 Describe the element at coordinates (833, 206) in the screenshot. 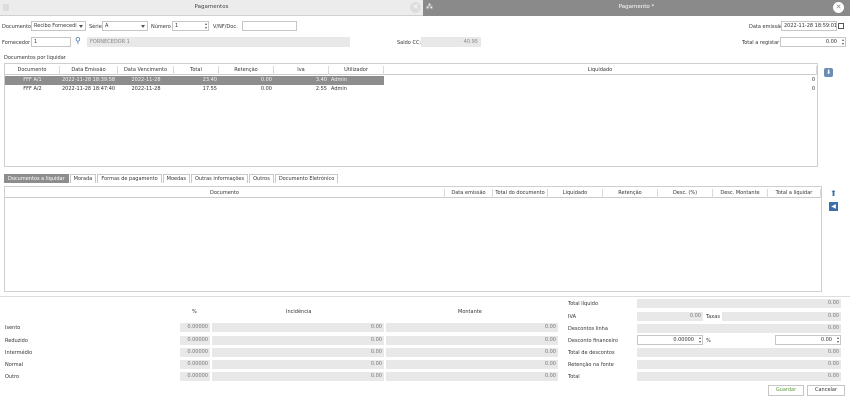

I see `collapse-icon: ◀` at that location.